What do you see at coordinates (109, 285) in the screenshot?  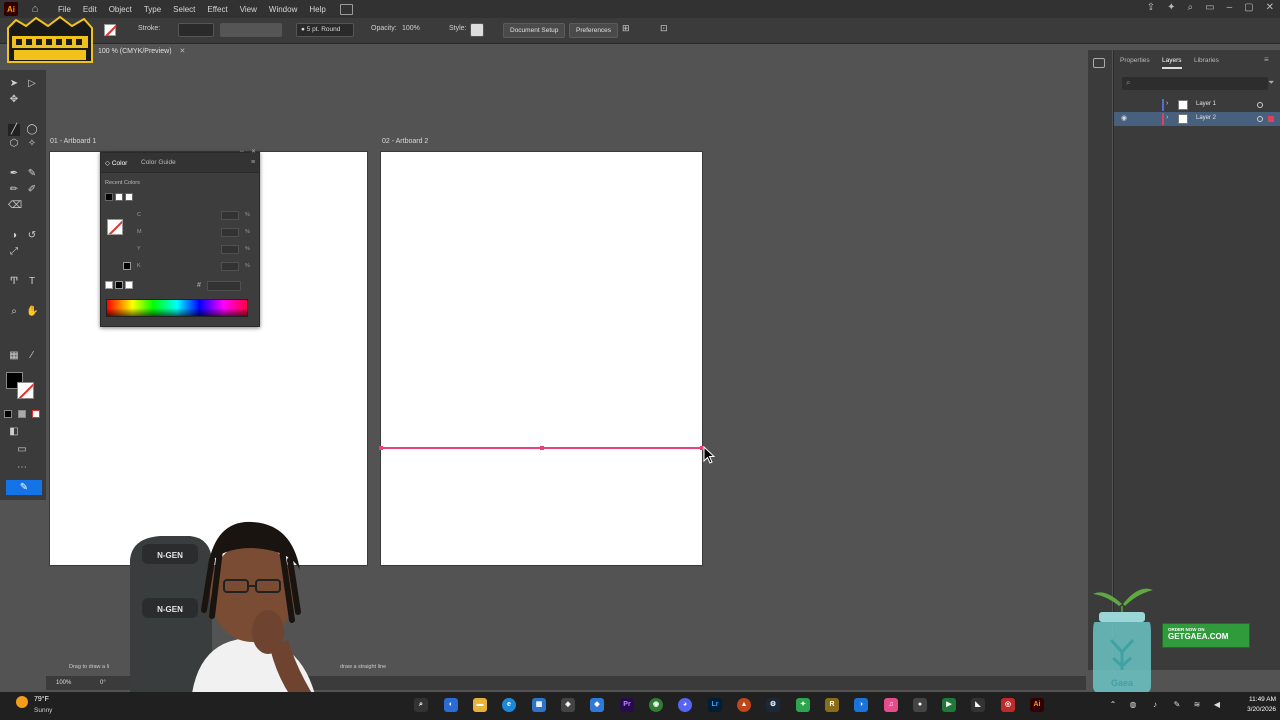 I see `none-swatch` at bounding box center [109, 285].